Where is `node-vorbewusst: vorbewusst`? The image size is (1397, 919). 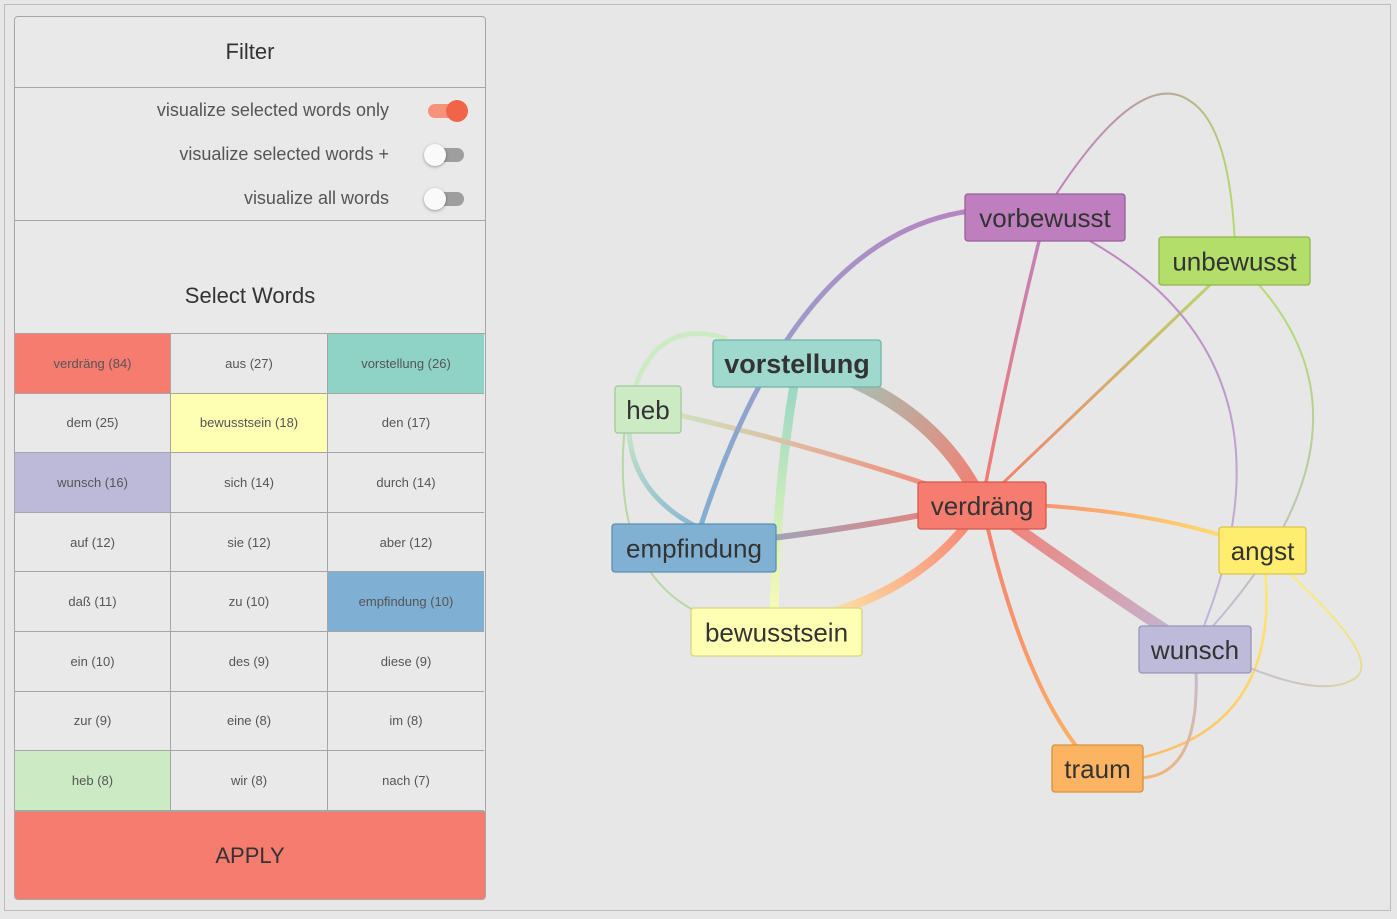
node-vorbewusst: vorbewusst is located at coordinates (1045, 217).